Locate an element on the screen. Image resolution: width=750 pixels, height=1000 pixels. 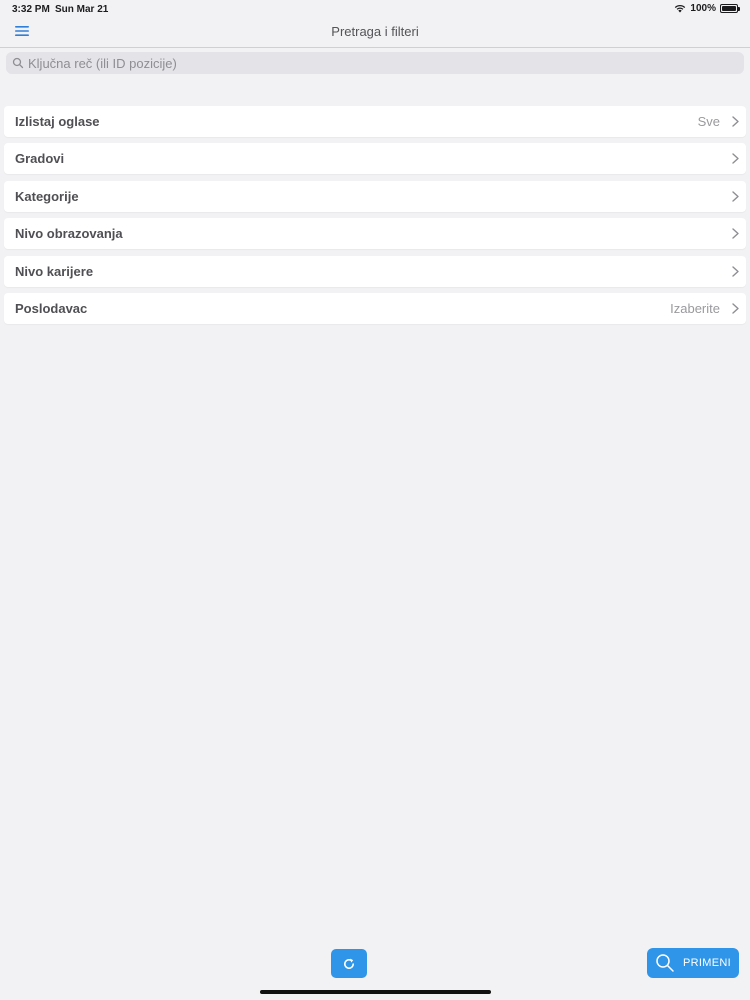
search-input is located at coordinates (378, 63).